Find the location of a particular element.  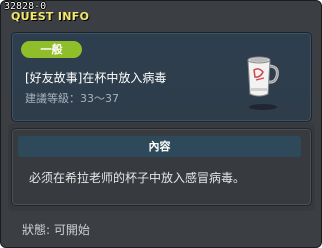

quest-status: 狀態: 可開始 is located at coordinates (56, 230).